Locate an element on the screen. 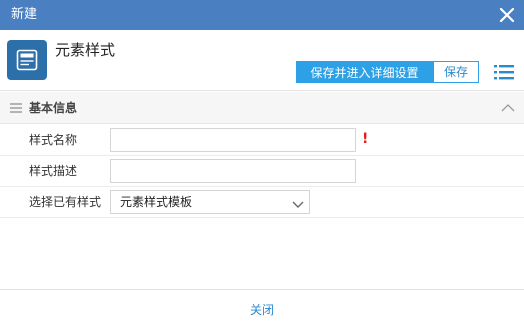 Image resolution: width=524 pixels, height=329 pixels. list-menu-icon is located at coordinates (504, 72).